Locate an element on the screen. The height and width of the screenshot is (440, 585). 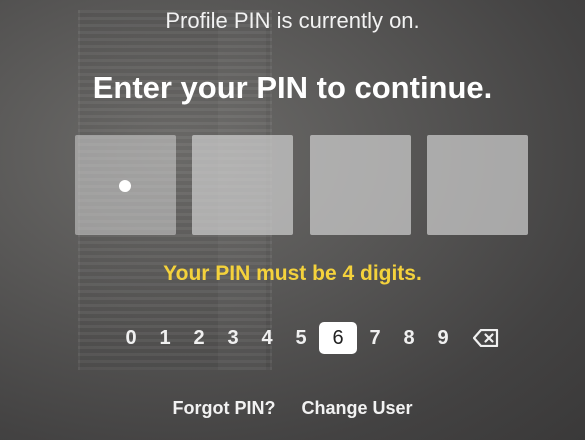
number-keypad: 0 1 2 3 4 5 6 7 8 9 is located at coordinates (310, 338).